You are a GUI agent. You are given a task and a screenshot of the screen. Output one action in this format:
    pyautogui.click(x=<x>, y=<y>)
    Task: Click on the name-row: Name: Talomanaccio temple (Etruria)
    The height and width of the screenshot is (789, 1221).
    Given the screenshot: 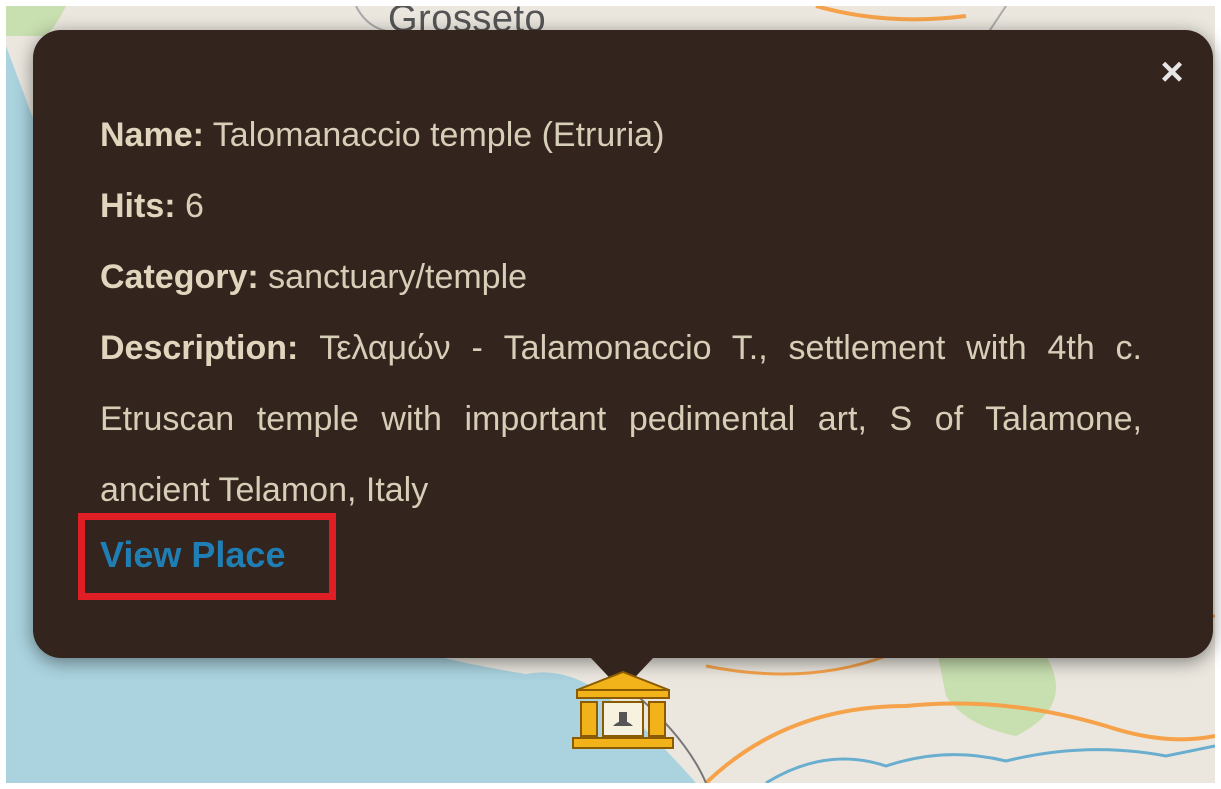 What is the action you would take?
    pyautogui.click(x=621, y=135)
    